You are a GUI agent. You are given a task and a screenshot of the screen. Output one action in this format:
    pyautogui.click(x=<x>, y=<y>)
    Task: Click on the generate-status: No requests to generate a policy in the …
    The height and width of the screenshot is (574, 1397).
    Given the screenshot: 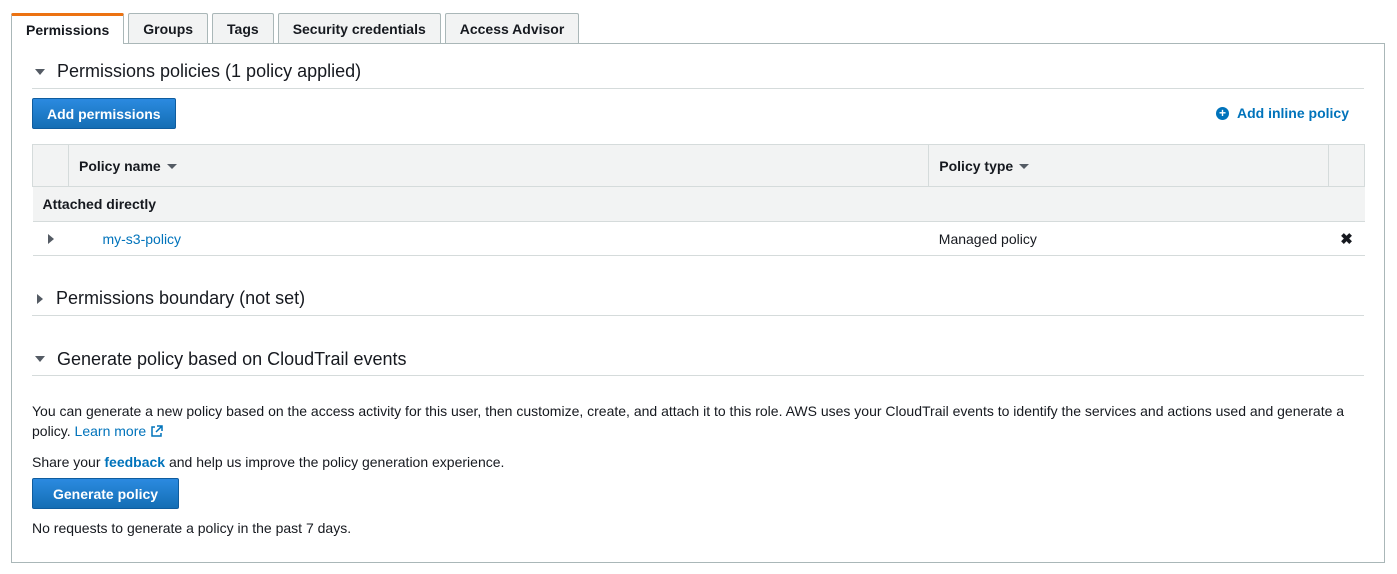 What is the action you would take?
    pyautogui.click(x=192, y=528)
    